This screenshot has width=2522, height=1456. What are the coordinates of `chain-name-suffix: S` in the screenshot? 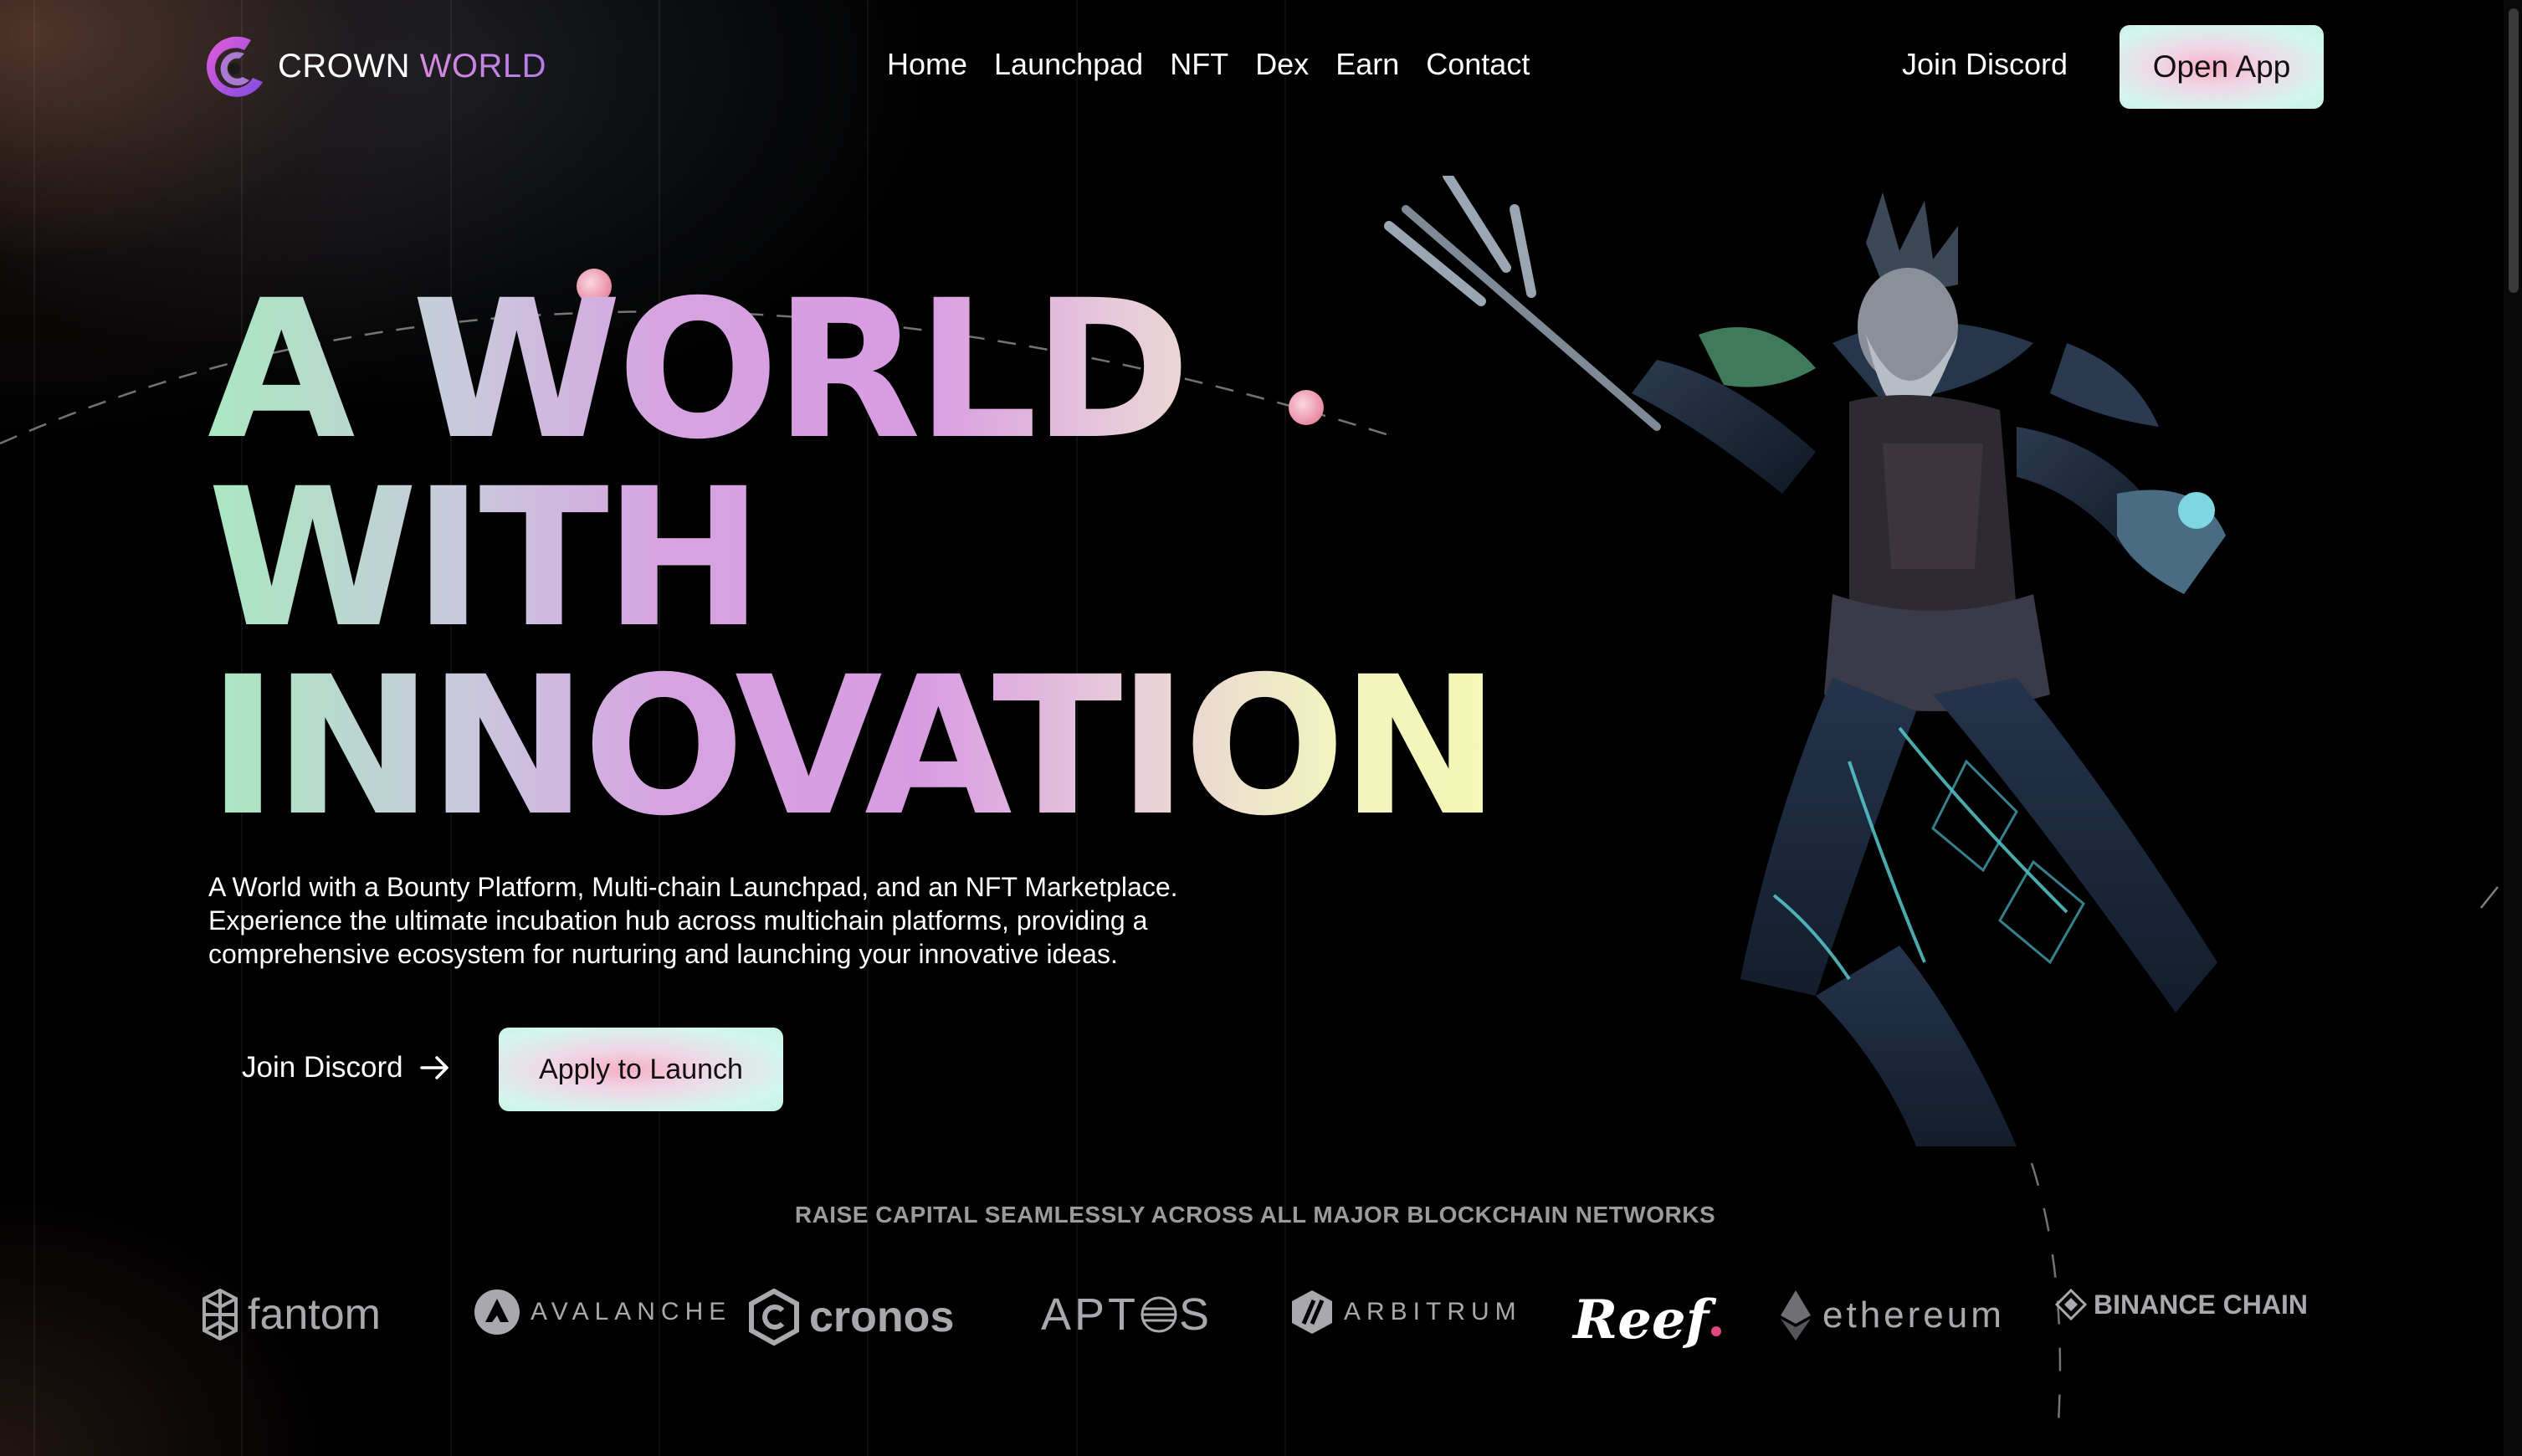 It's located at (1194, 1314).